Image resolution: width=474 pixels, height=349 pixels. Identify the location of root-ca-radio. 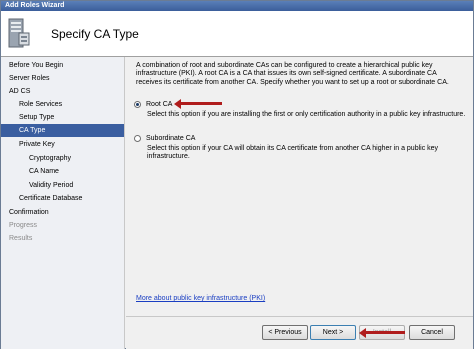
(137, 104).